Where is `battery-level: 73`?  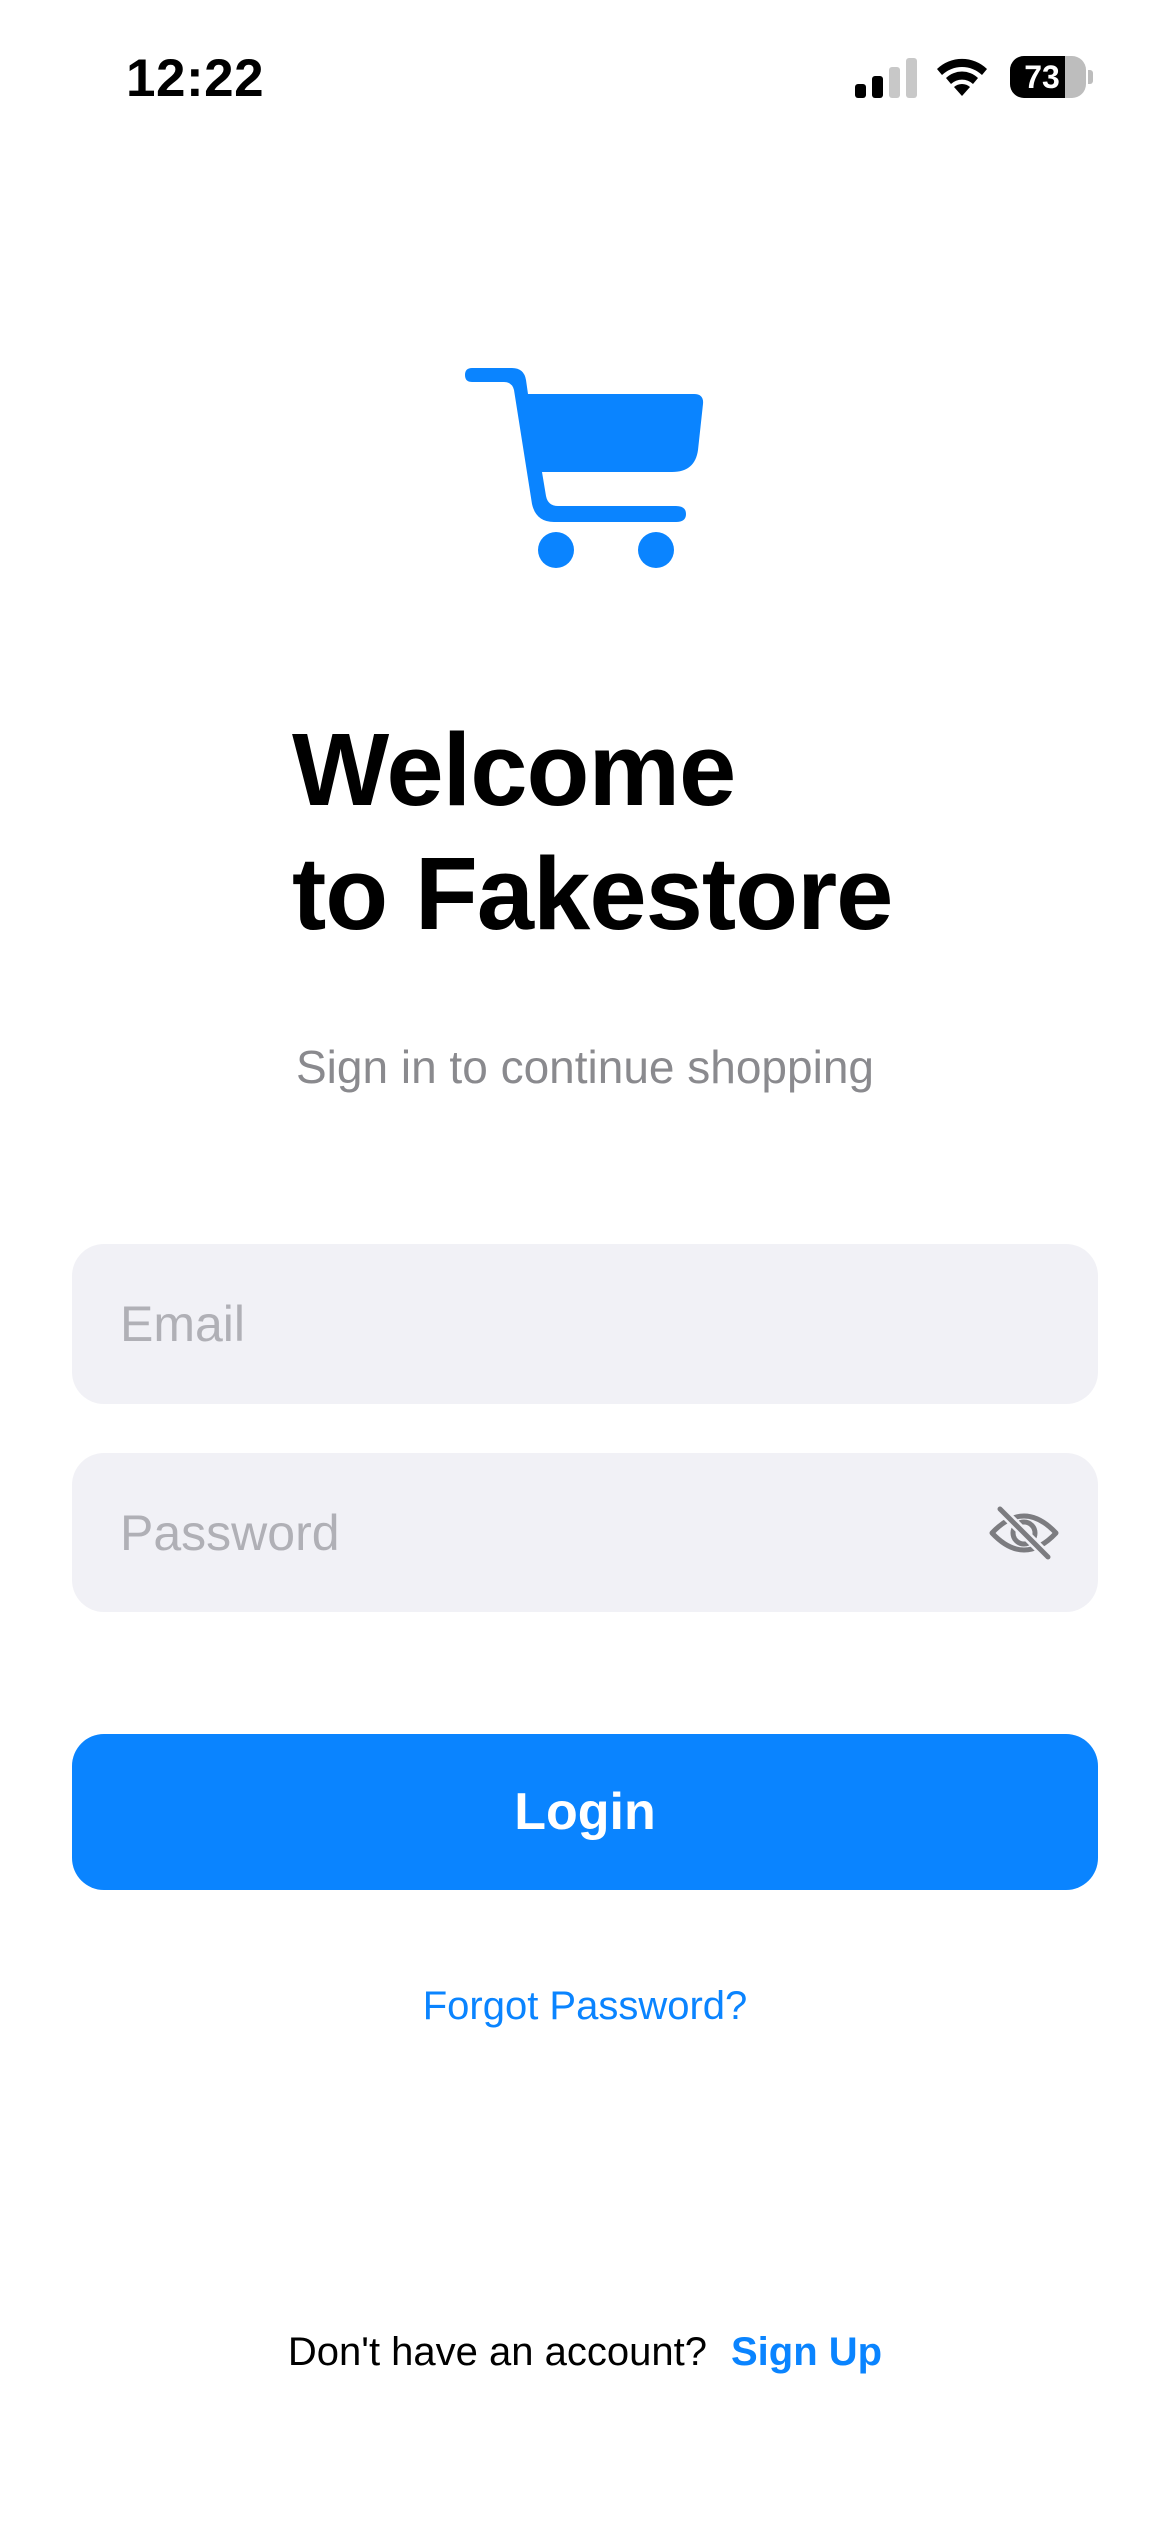 battery-level: 73 is located at coordinates (1042, 77).